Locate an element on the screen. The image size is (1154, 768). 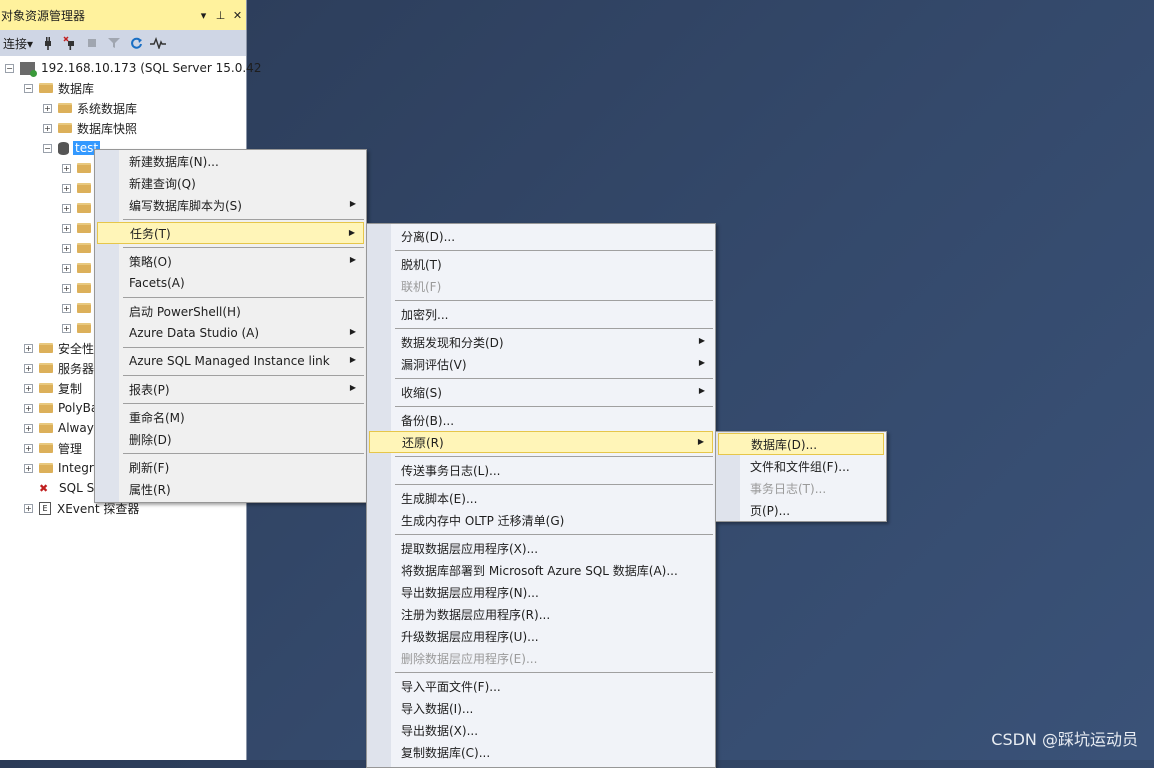
menu-item-tasks: 任务(T) ▶ is located at coordinates (230, 233).